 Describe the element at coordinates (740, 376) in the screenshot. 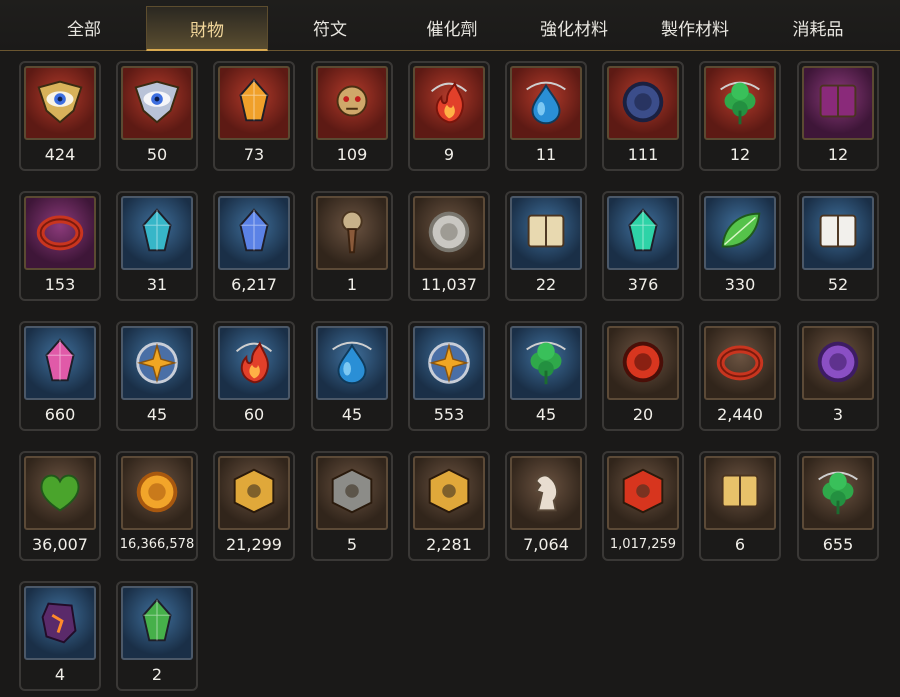

I see `inventory-slot: 2,440` at that location.